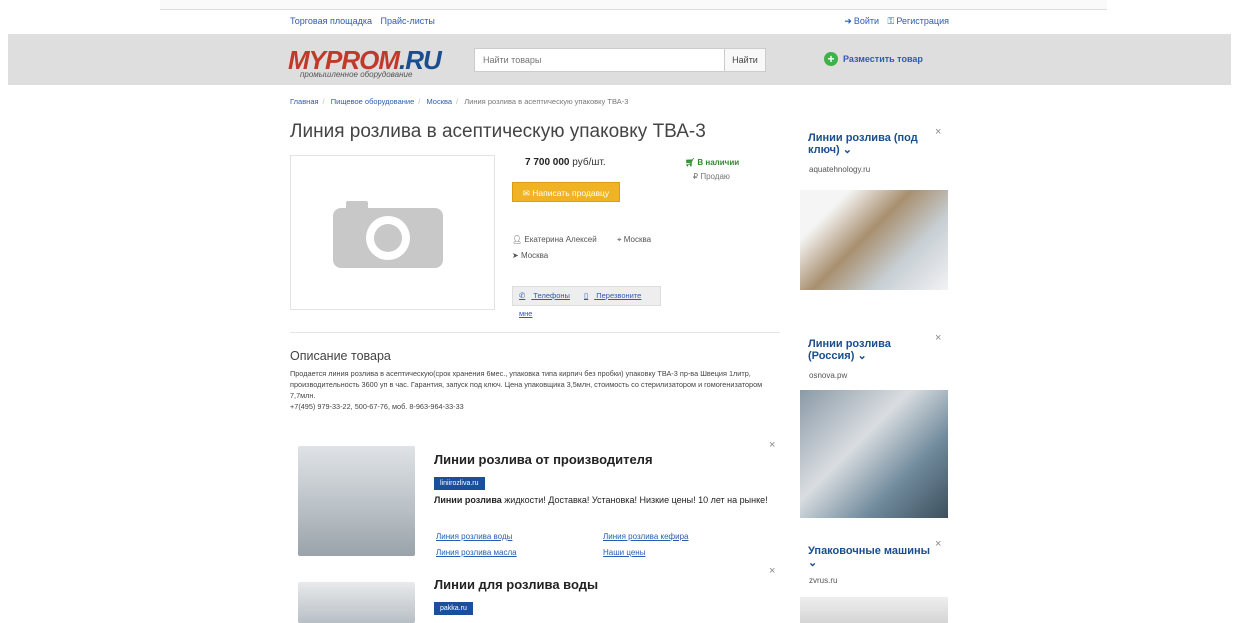  I want to click on post-item-button: + Разместить товар, so click(873, 59).